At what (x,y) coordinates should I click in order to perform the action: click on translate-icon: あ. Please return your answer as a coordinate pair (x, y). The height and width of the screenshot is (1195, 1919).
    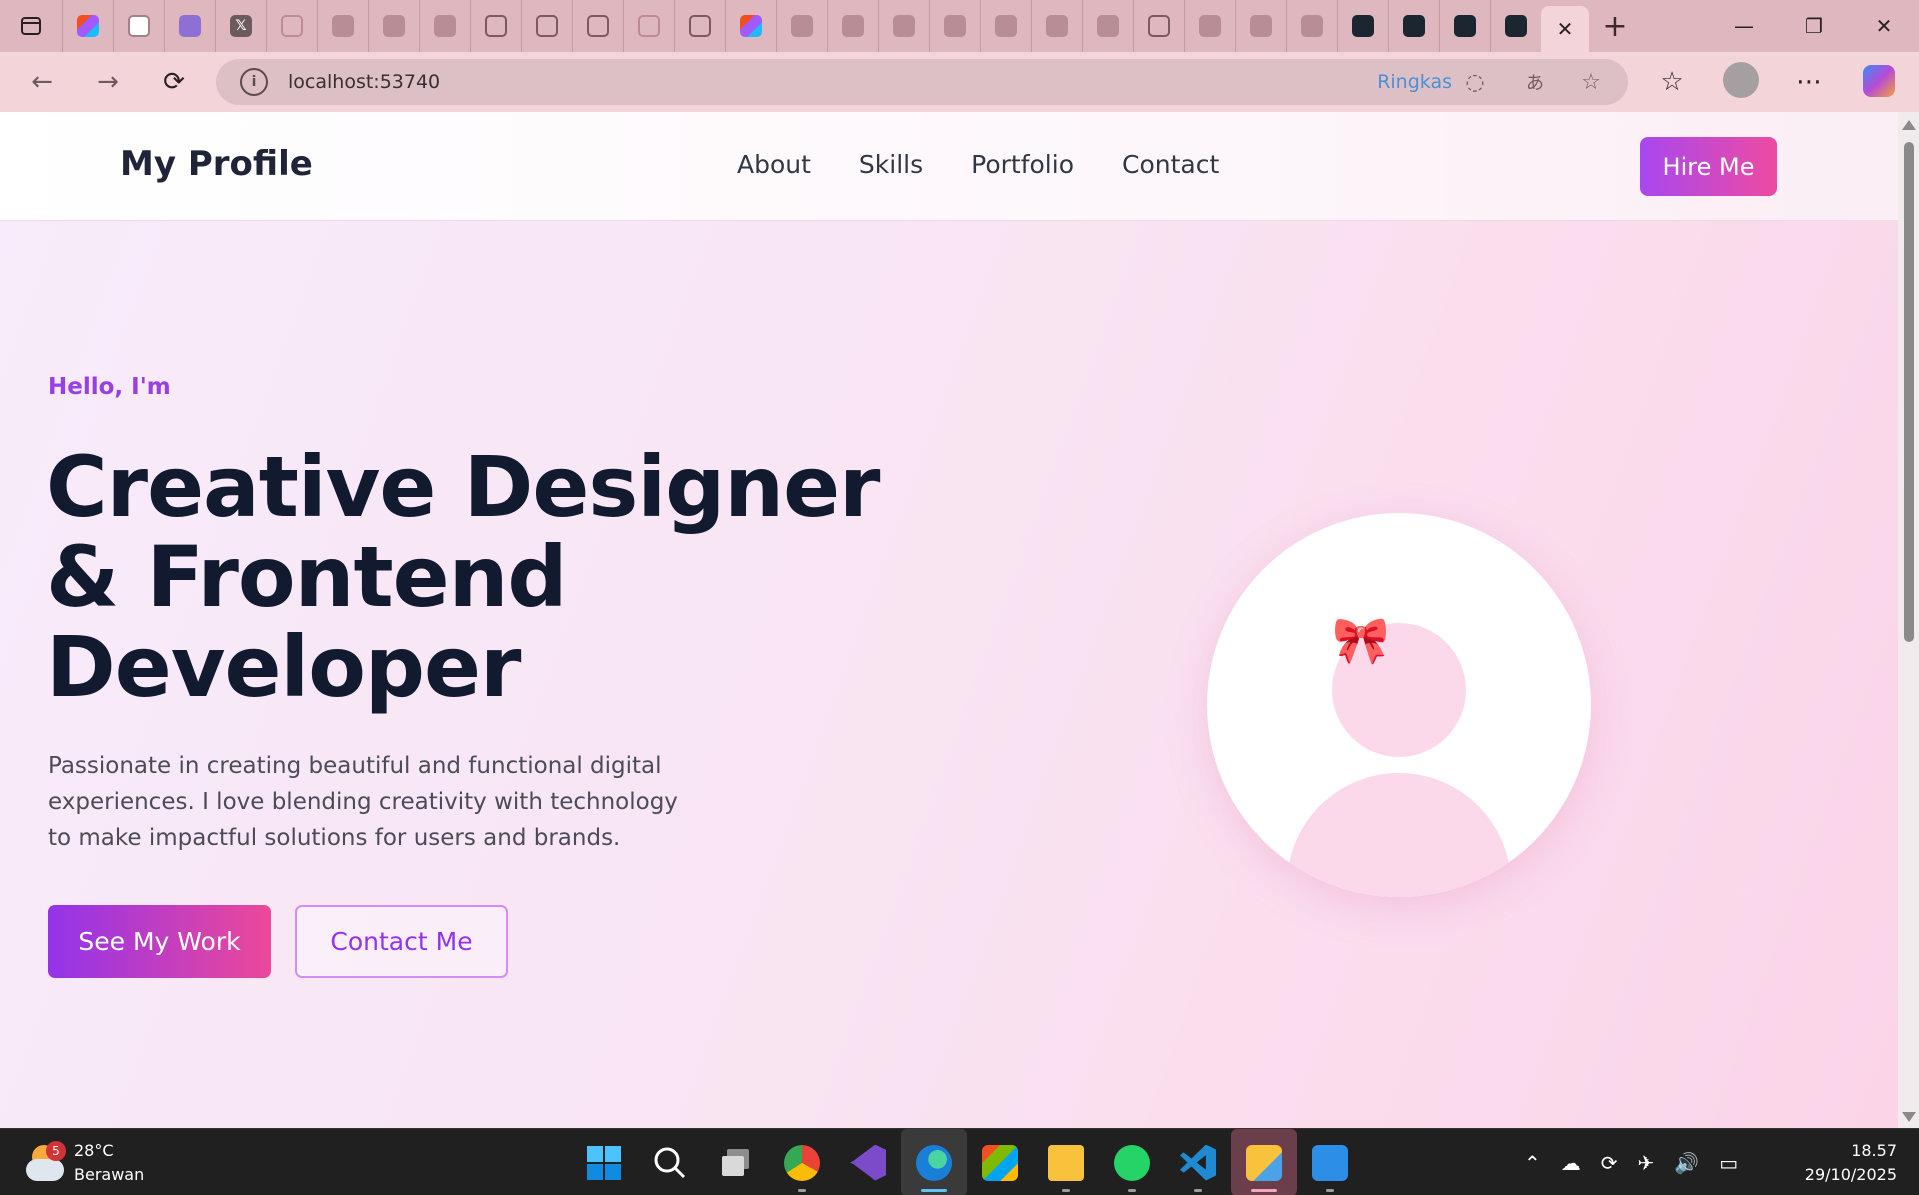
    Looking at the image, I should click on (1535, 82).